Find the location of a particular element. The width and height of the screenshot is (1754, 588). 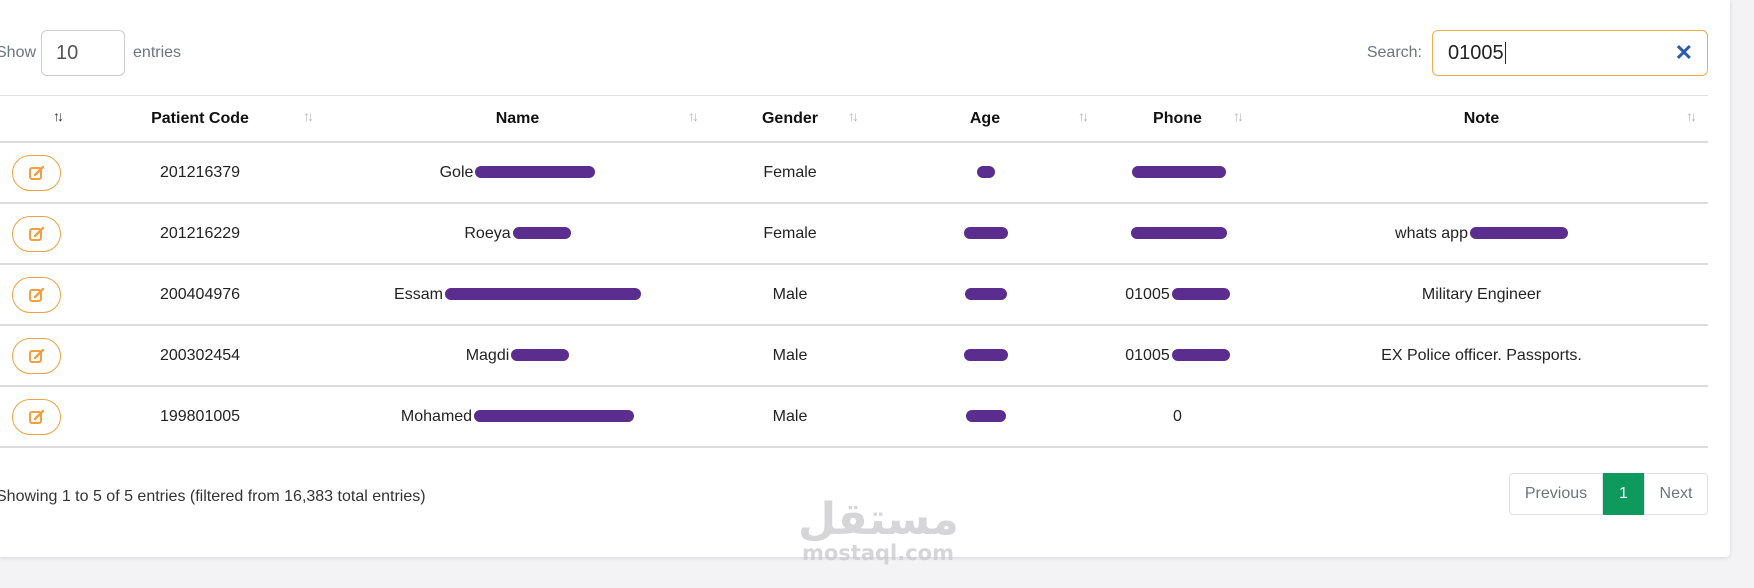

patient-name: Gole is located at coordinates (456, 172).